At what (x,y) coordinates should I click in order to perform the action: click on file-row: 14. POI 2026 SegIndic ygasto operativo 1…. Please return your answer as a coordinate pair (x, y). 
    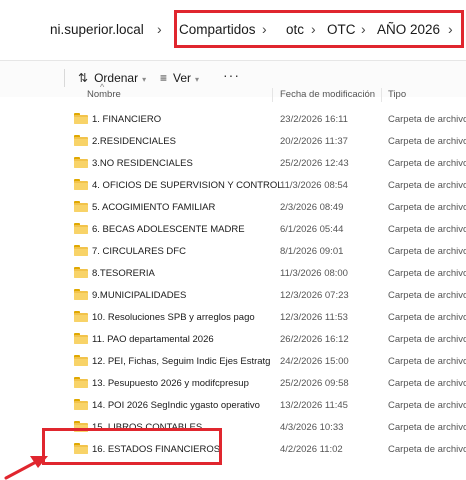
    Looking at the image, I should click on (233, 405).